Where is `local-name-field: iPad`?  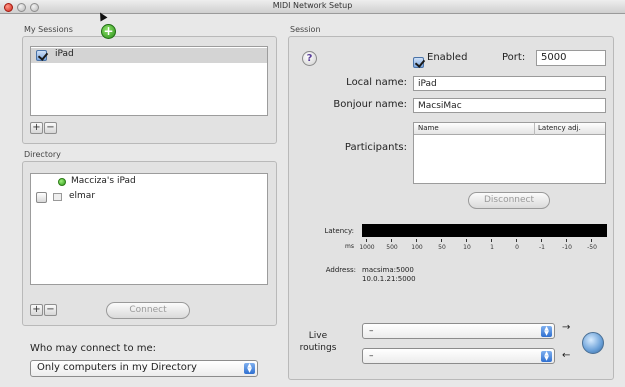
local-name-field: iPad is located at coordinates (509, 83).